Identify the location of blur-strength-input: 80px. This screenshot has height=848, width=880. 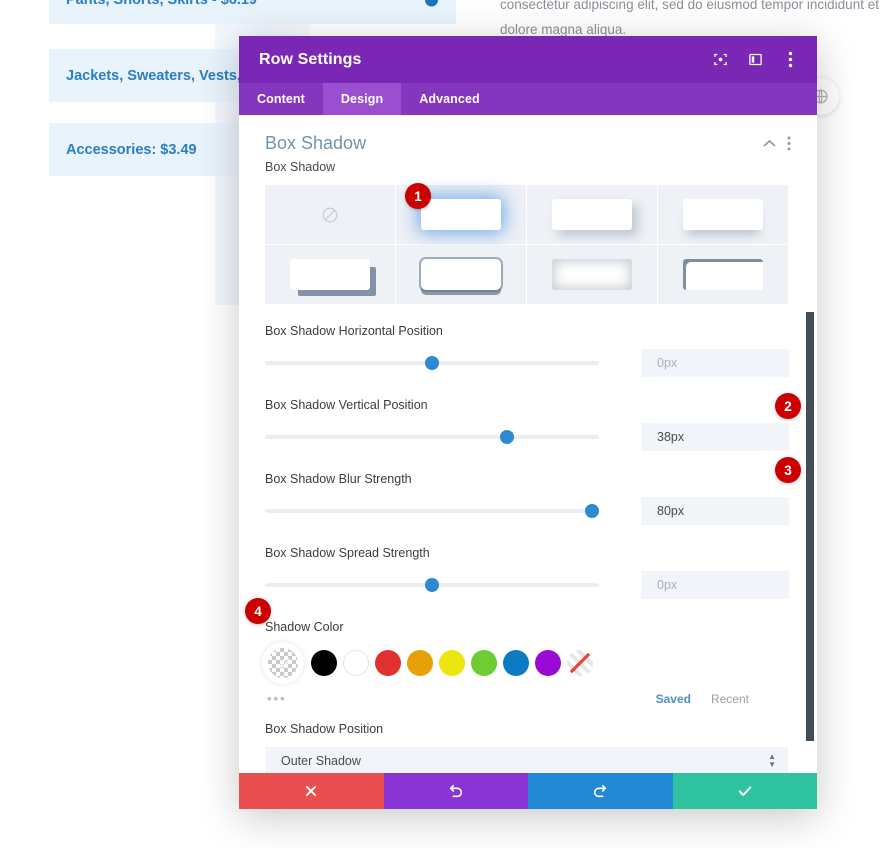
(715, 511).